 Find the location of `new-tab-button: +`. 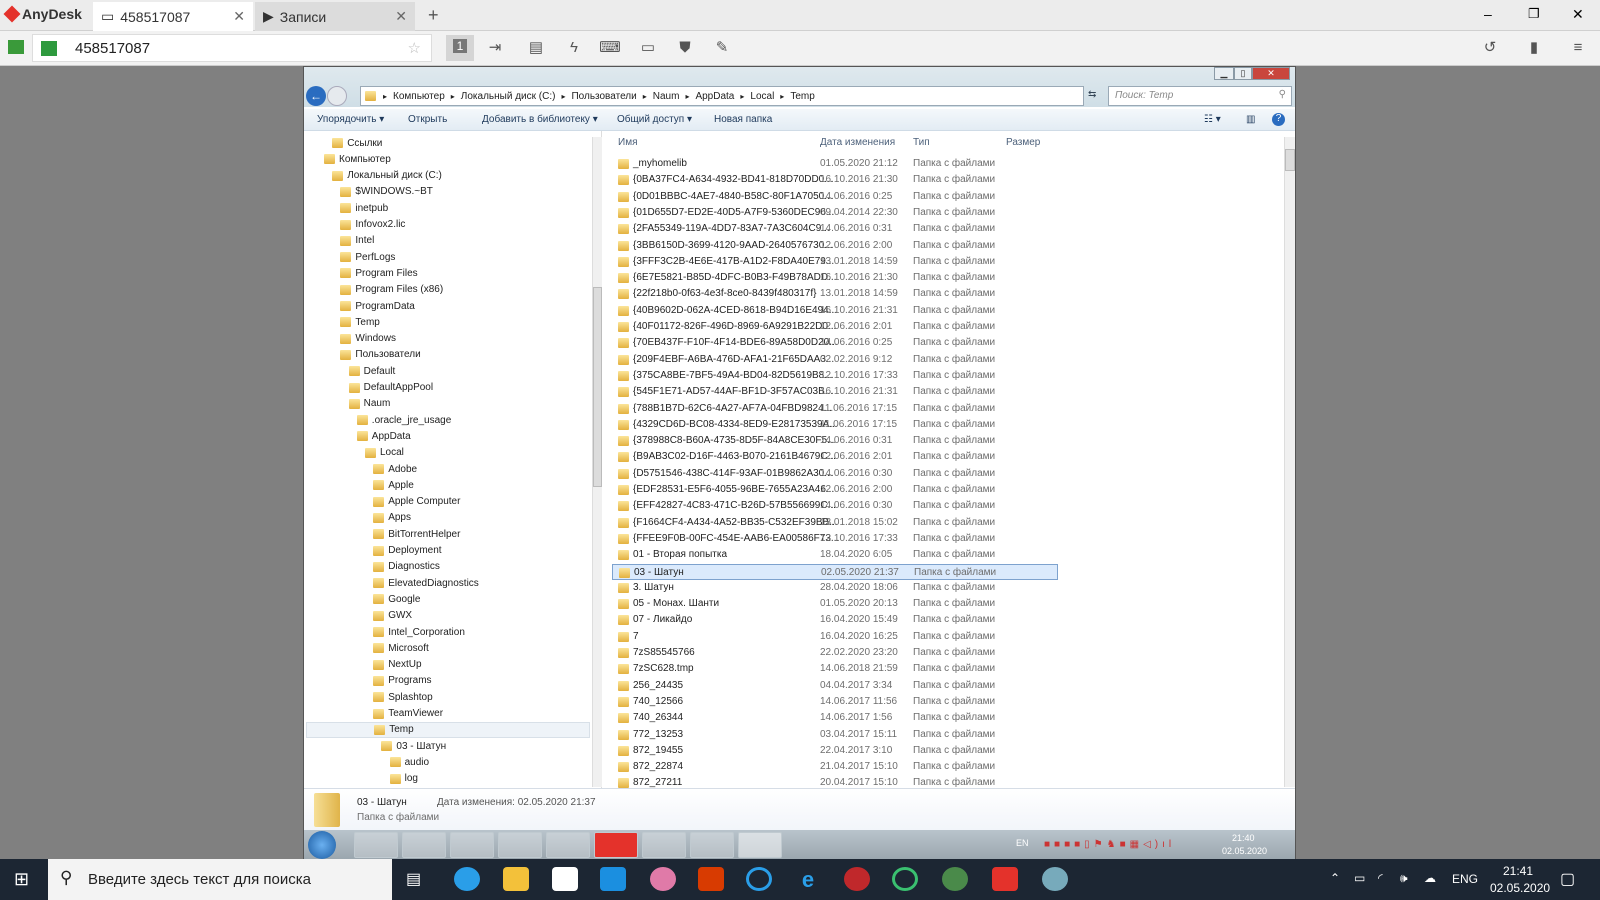

new-tab-button: + is located at coordinates (433, 15).